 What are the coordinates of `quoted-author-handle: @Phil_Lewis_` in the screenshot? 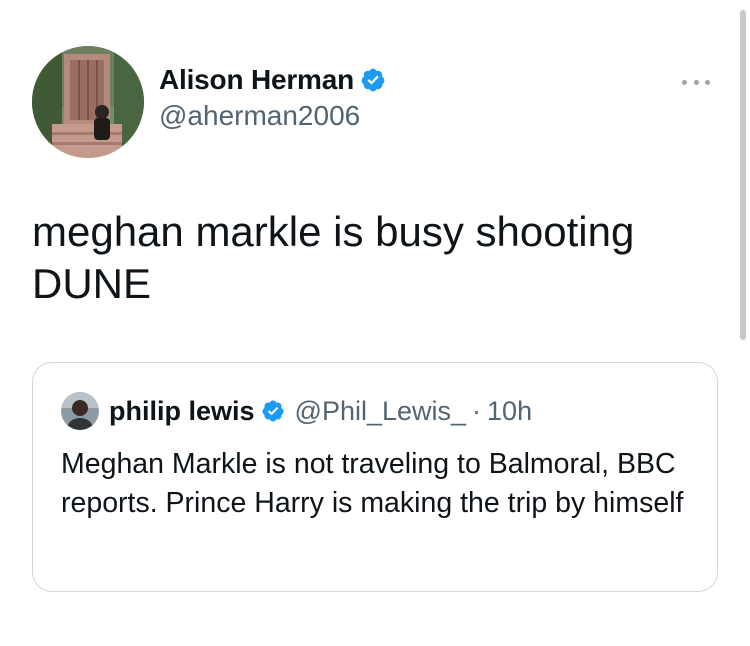 It's located at (381, 411).